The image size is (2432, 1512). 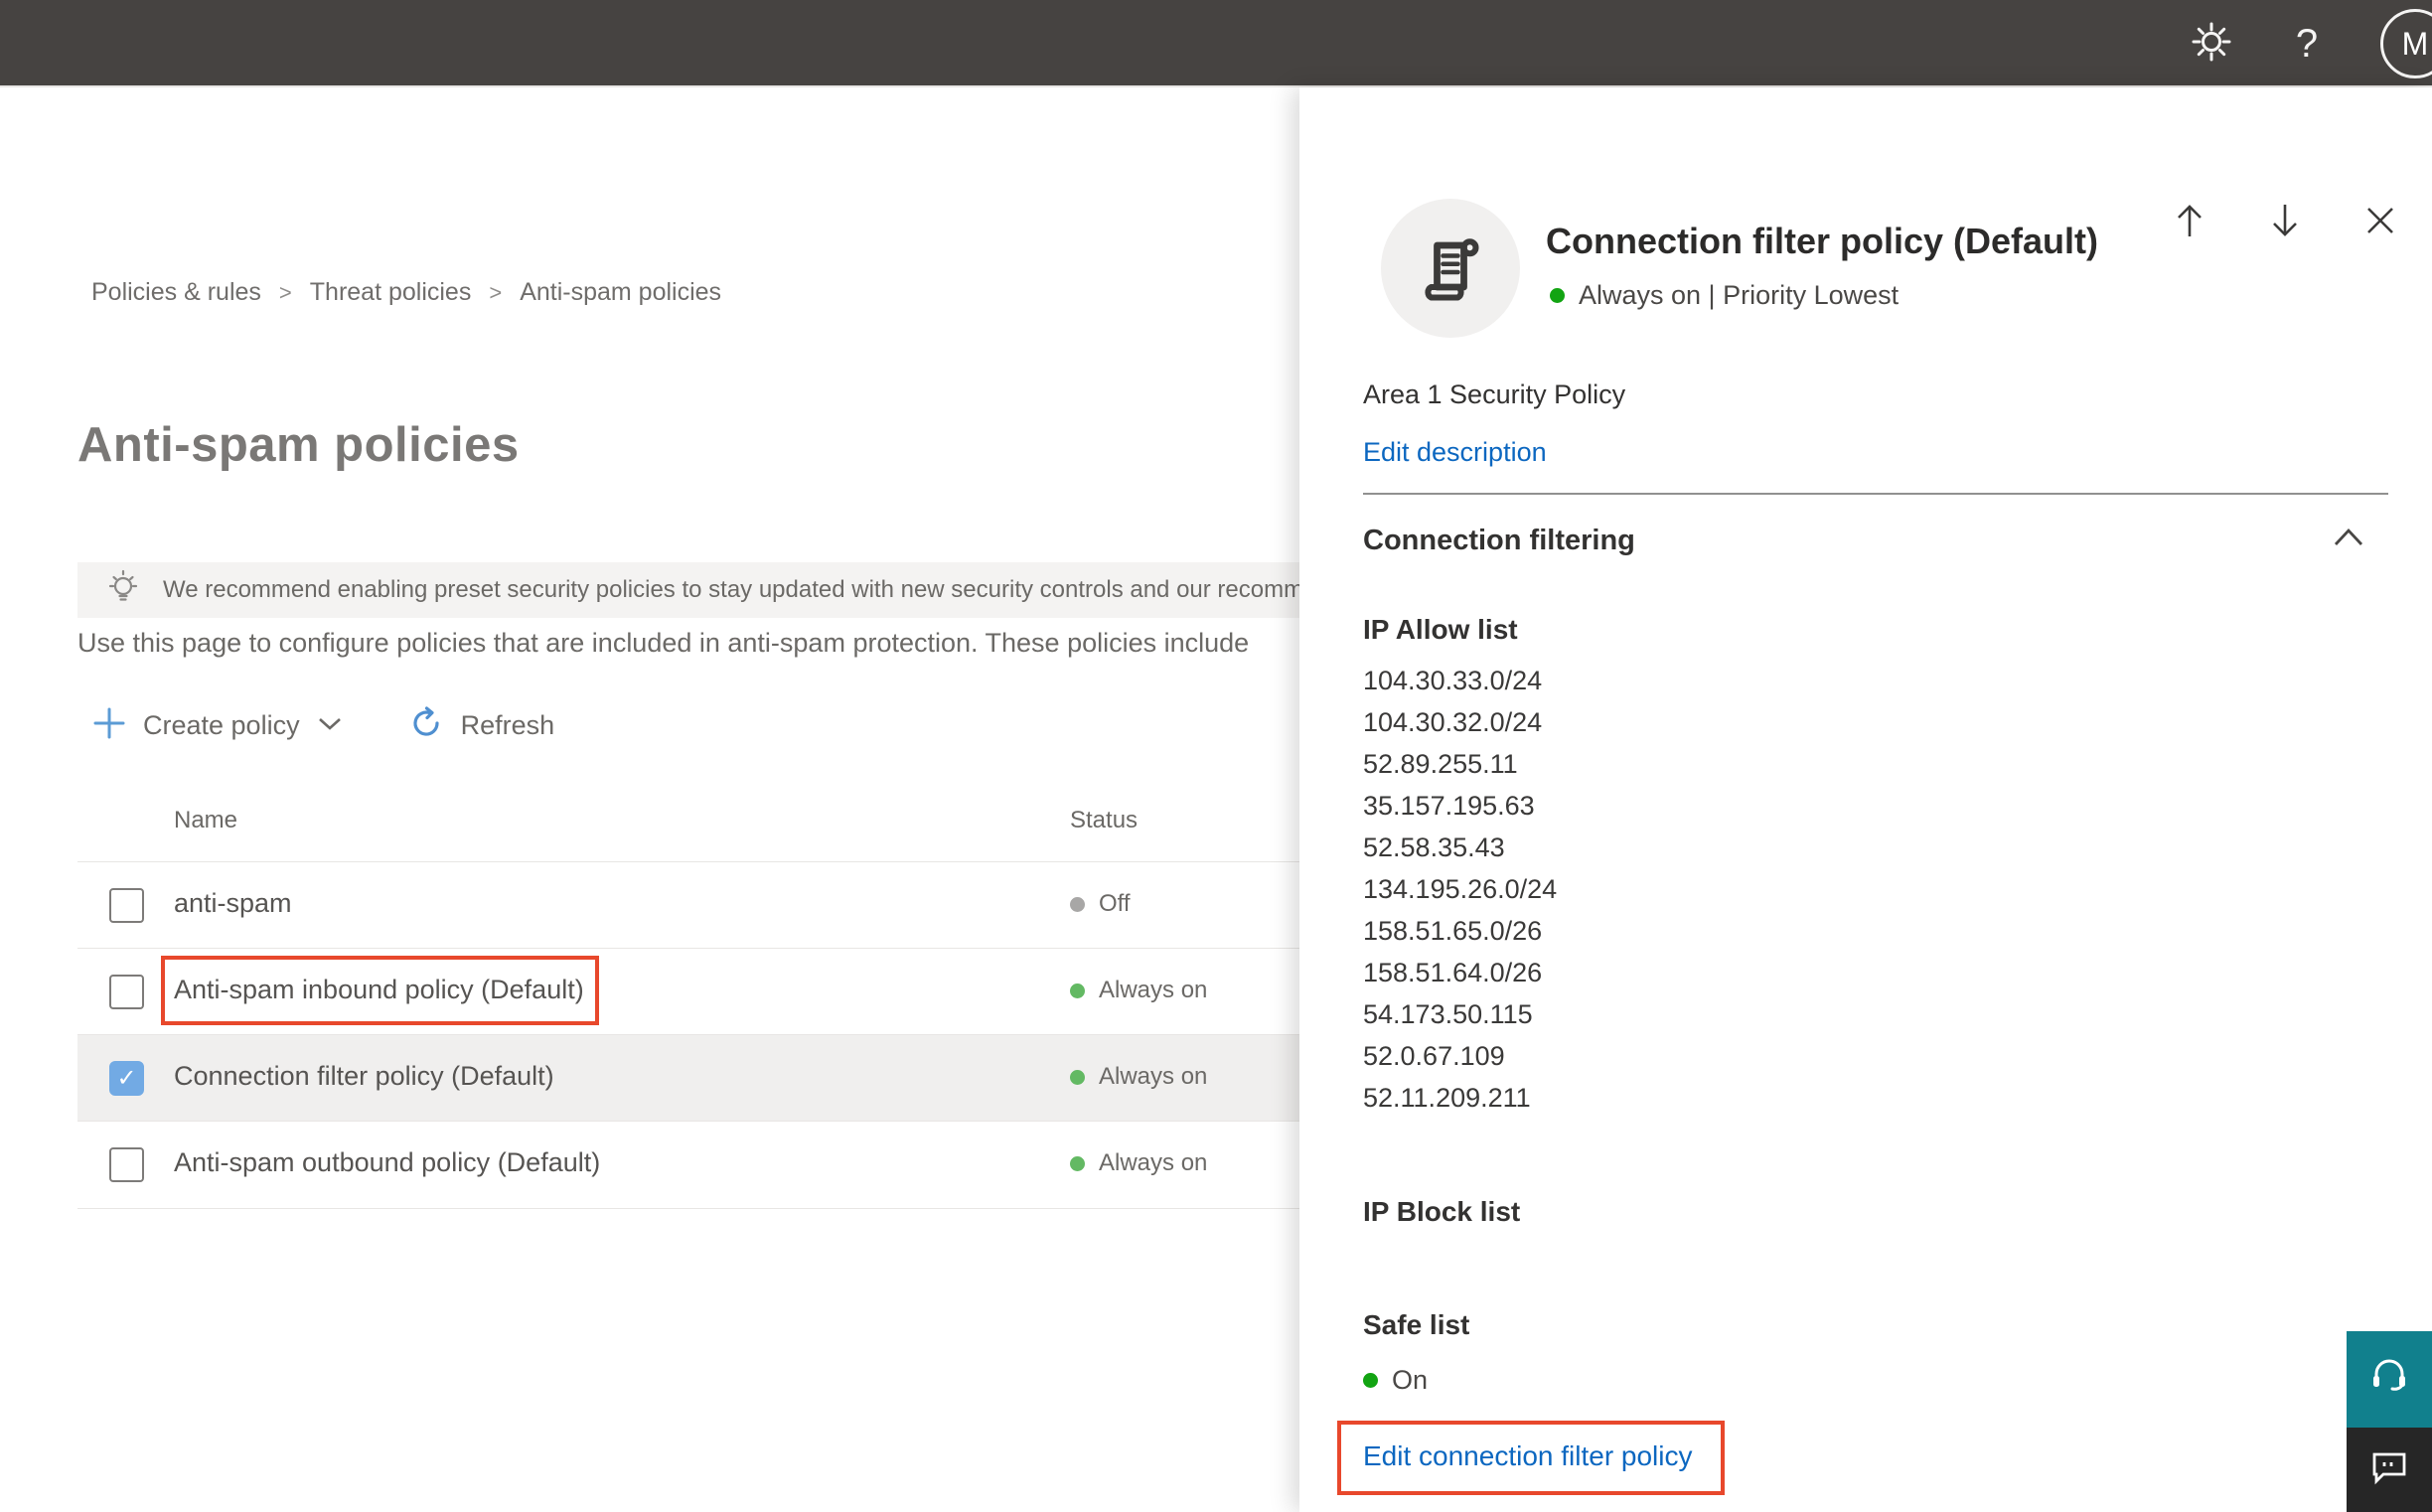 What do you see at coordinates (1453, 680) in the screenshot?
I see `ip-entry: 104.30.33.0/24` at bounding box center [1453, 680].